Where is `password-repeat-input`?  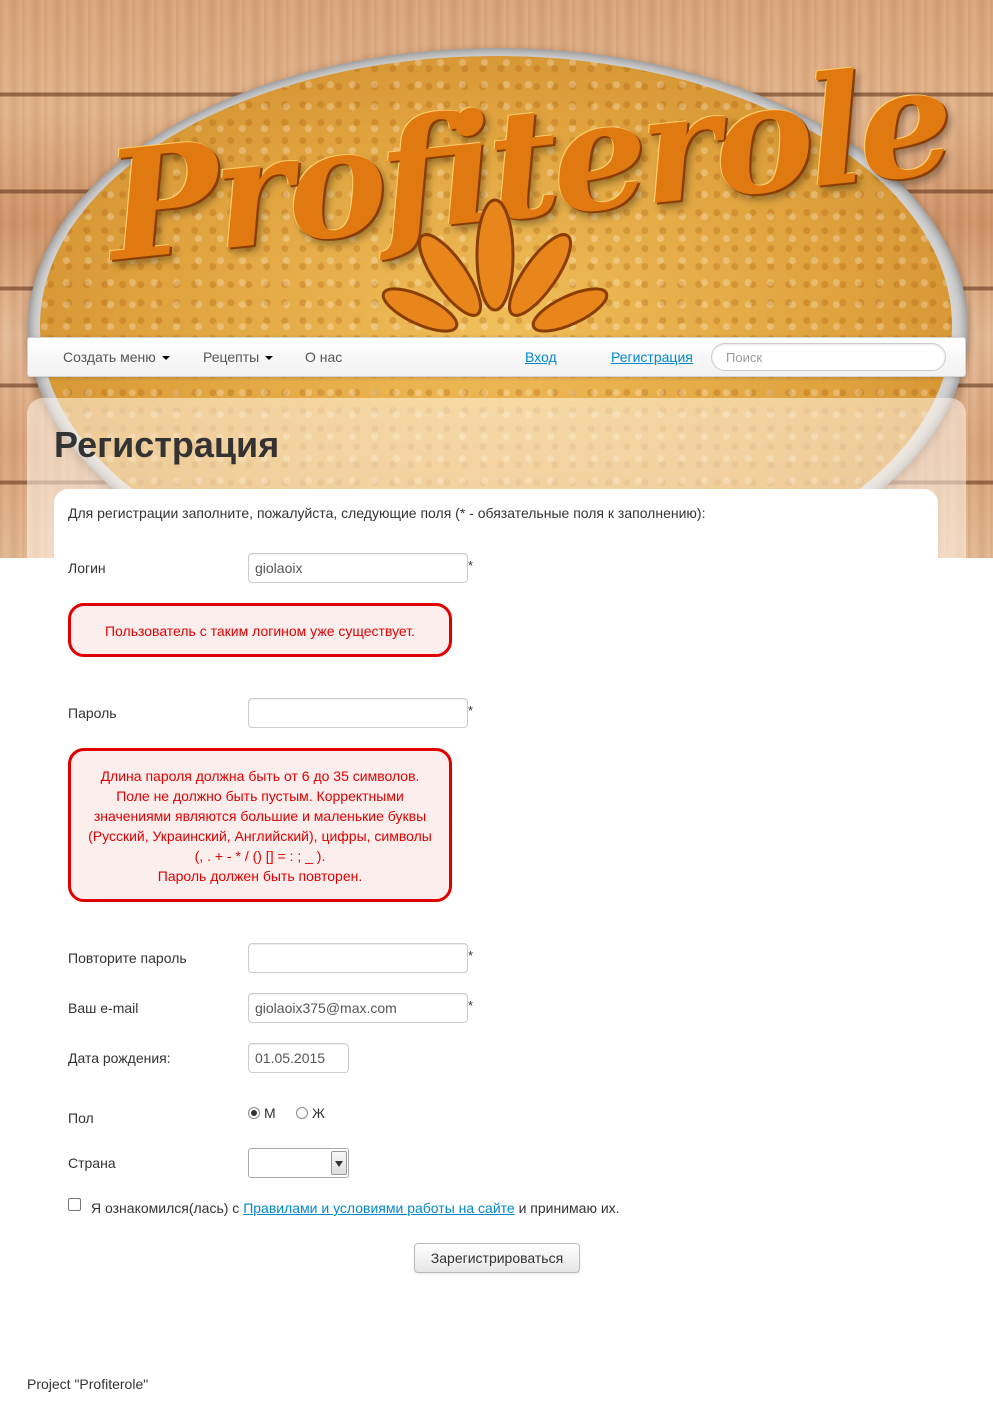
password-repeat-input is located at coordinates (358, 958).